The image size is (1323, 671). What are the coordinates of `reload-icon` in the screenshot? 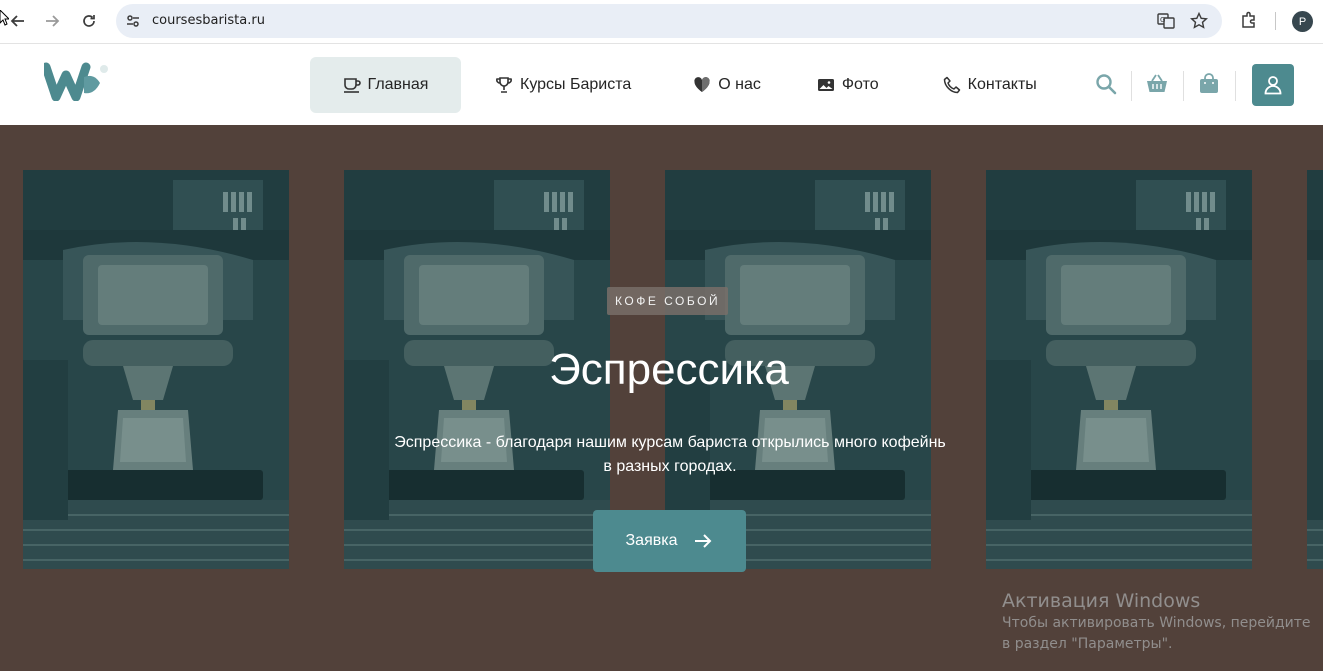 It's located at (89, 21).